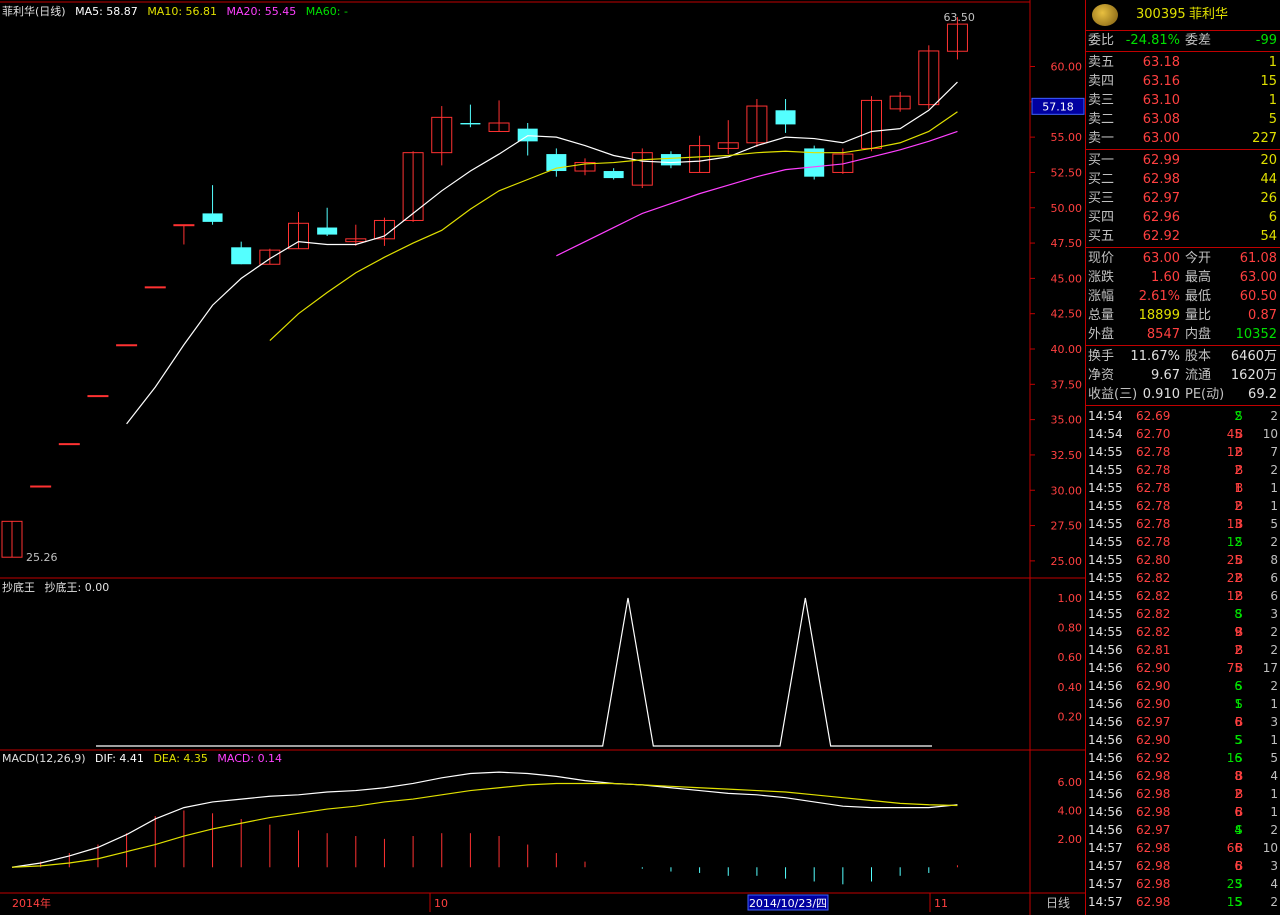  Describe the element at coordinates (1256, 334) in the screenshot. I see `stat-value: 10352` at that location.